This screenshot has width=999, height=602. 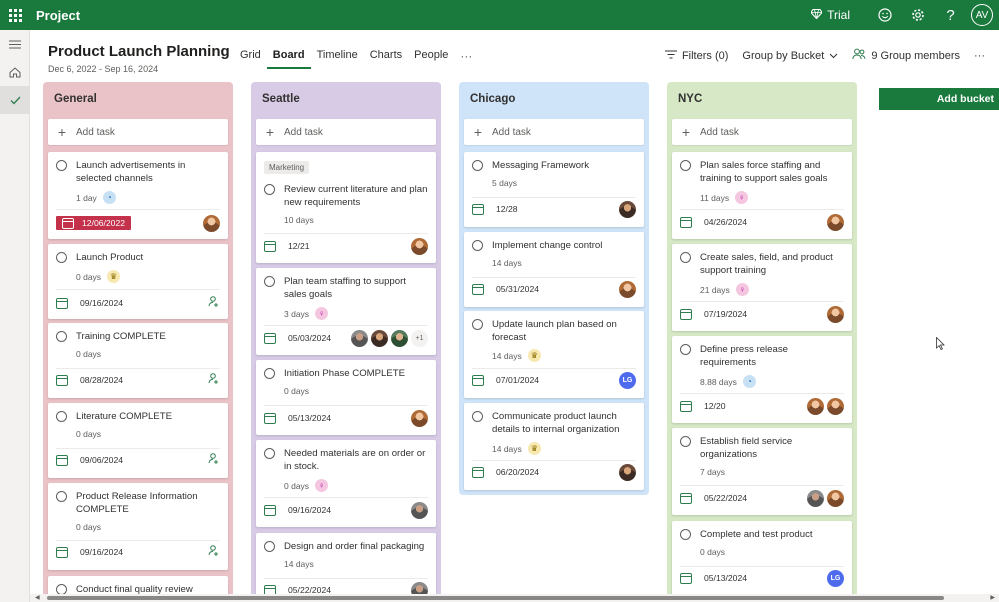 What do you see at coordinates (939, 99) in the screenshot?
I see `add-bucket-button: Add bucket` at bounding box center [939, 99].